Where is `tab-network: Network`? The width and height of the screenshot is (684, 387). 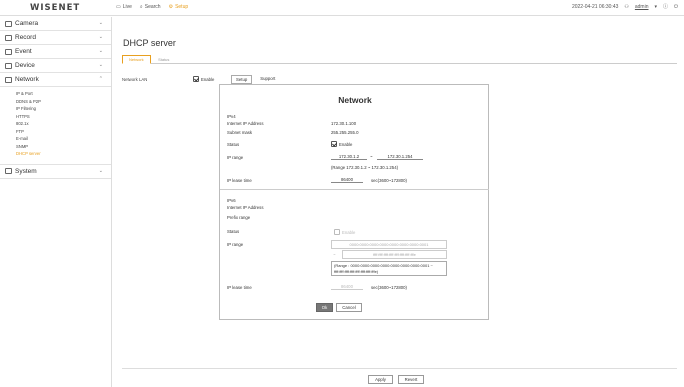
tab-network: Network is located at coordinates (136, 59).